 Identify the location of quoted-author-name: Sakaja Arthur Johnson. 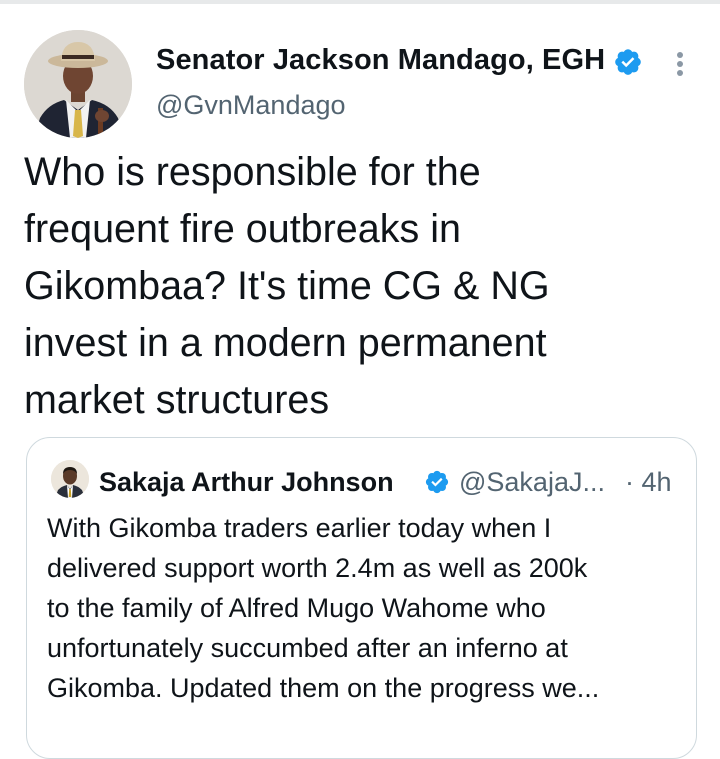
(246, 482).